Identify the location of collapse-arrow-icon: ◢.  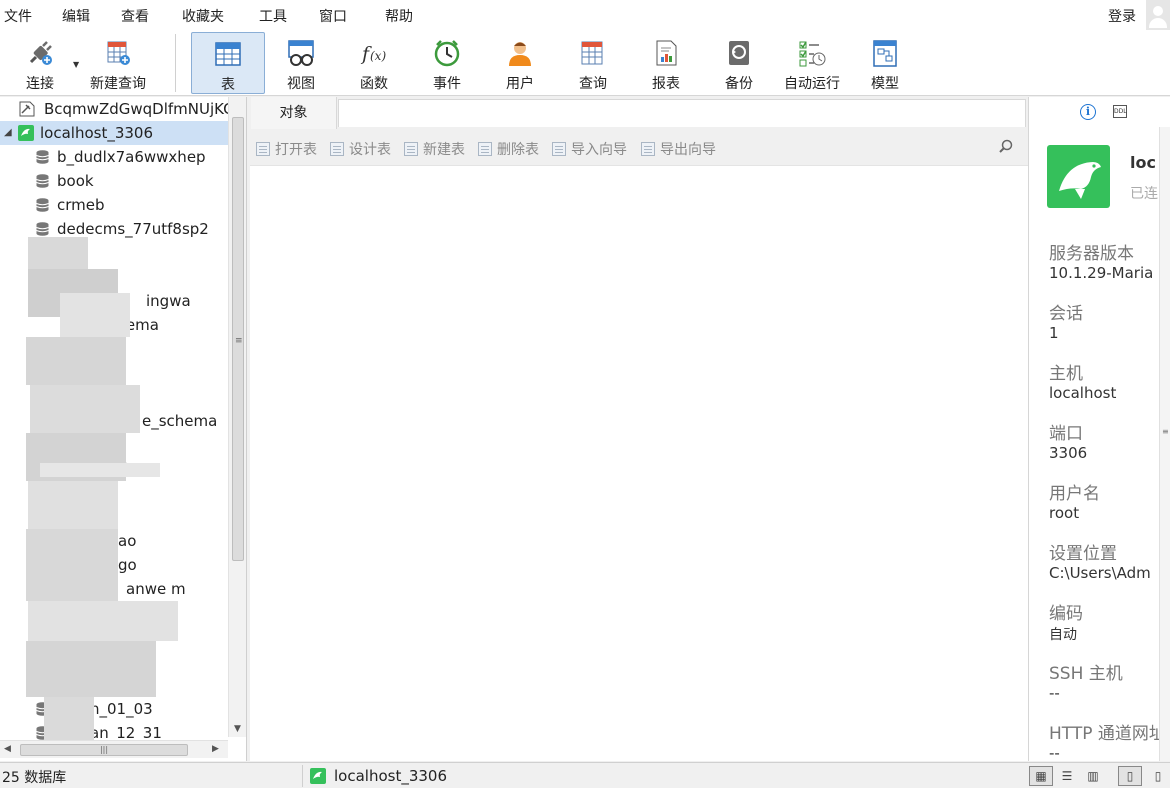
(8, 133).